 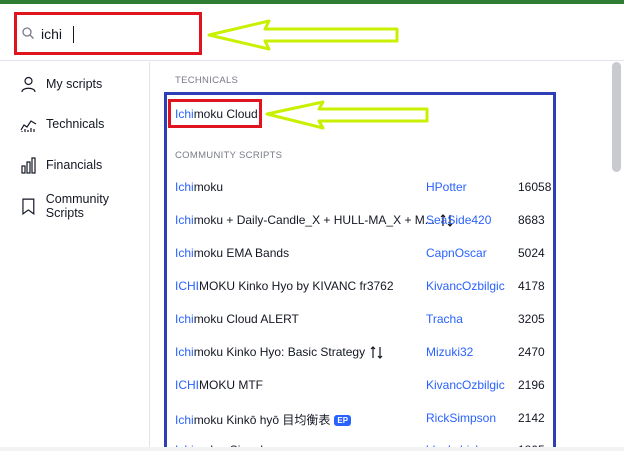 I want to click on chart-icon, so click(x=28, y=125).